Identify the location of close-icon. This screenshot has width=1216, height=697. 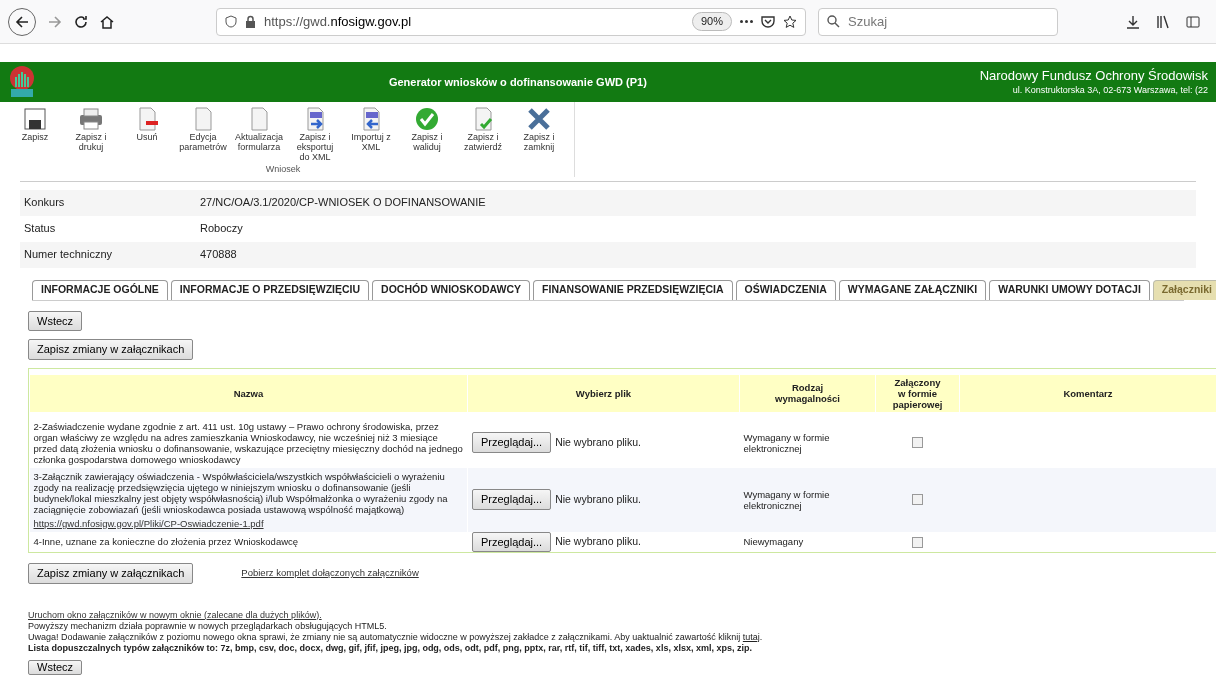
(539, 119).